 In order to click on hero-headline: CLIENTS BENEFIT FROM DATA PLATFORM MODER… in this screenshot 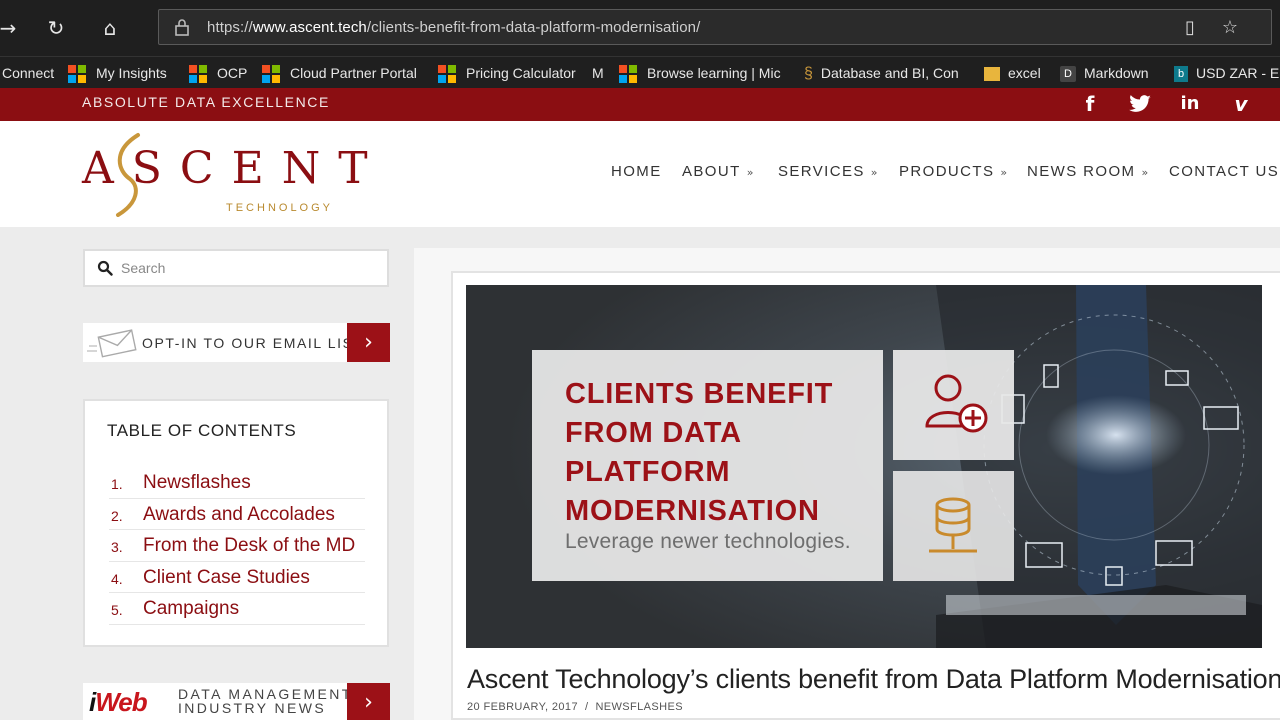, I will do `click(699, 452)`.